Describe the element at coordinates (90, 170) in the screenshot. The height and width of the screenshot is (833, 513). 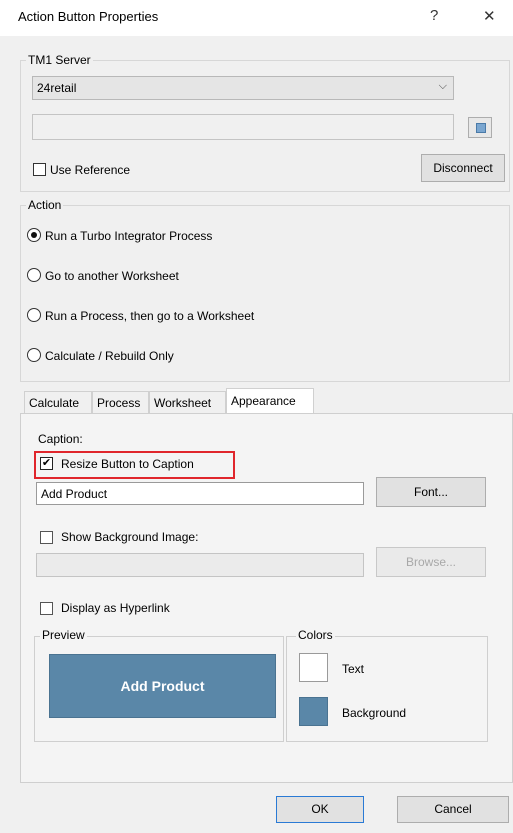
I see `use-reference-label: Use Reference` at that location.